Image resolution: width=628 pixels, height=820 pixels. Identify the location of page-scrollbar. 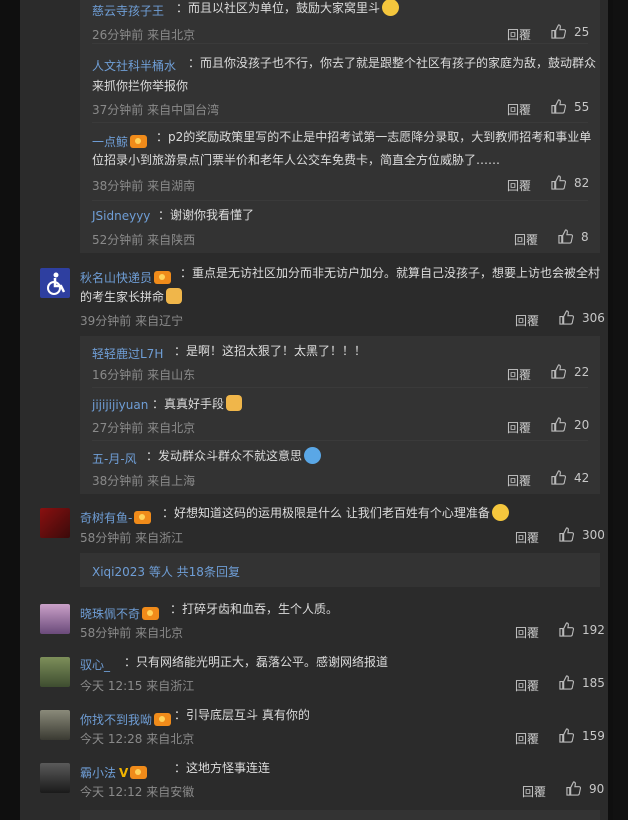
(620, 410).